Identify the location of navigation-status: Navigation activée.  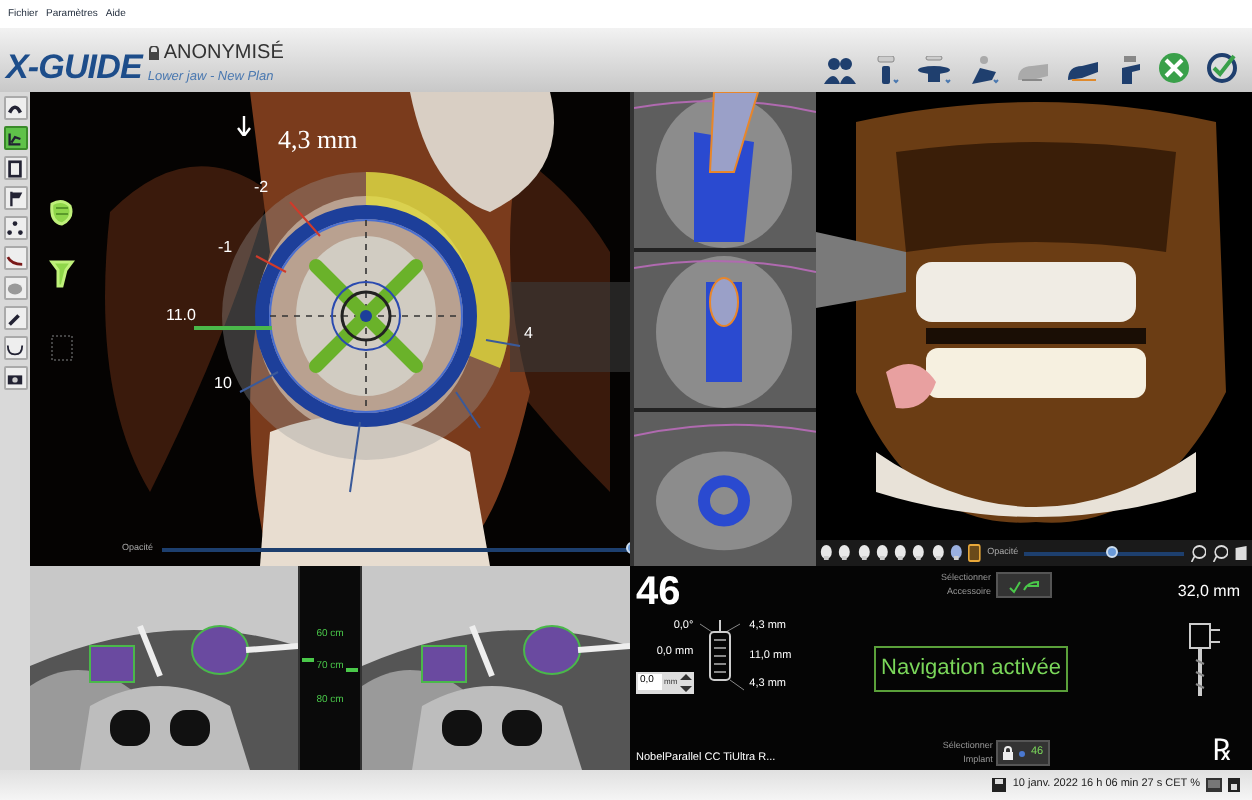
(971, 669).